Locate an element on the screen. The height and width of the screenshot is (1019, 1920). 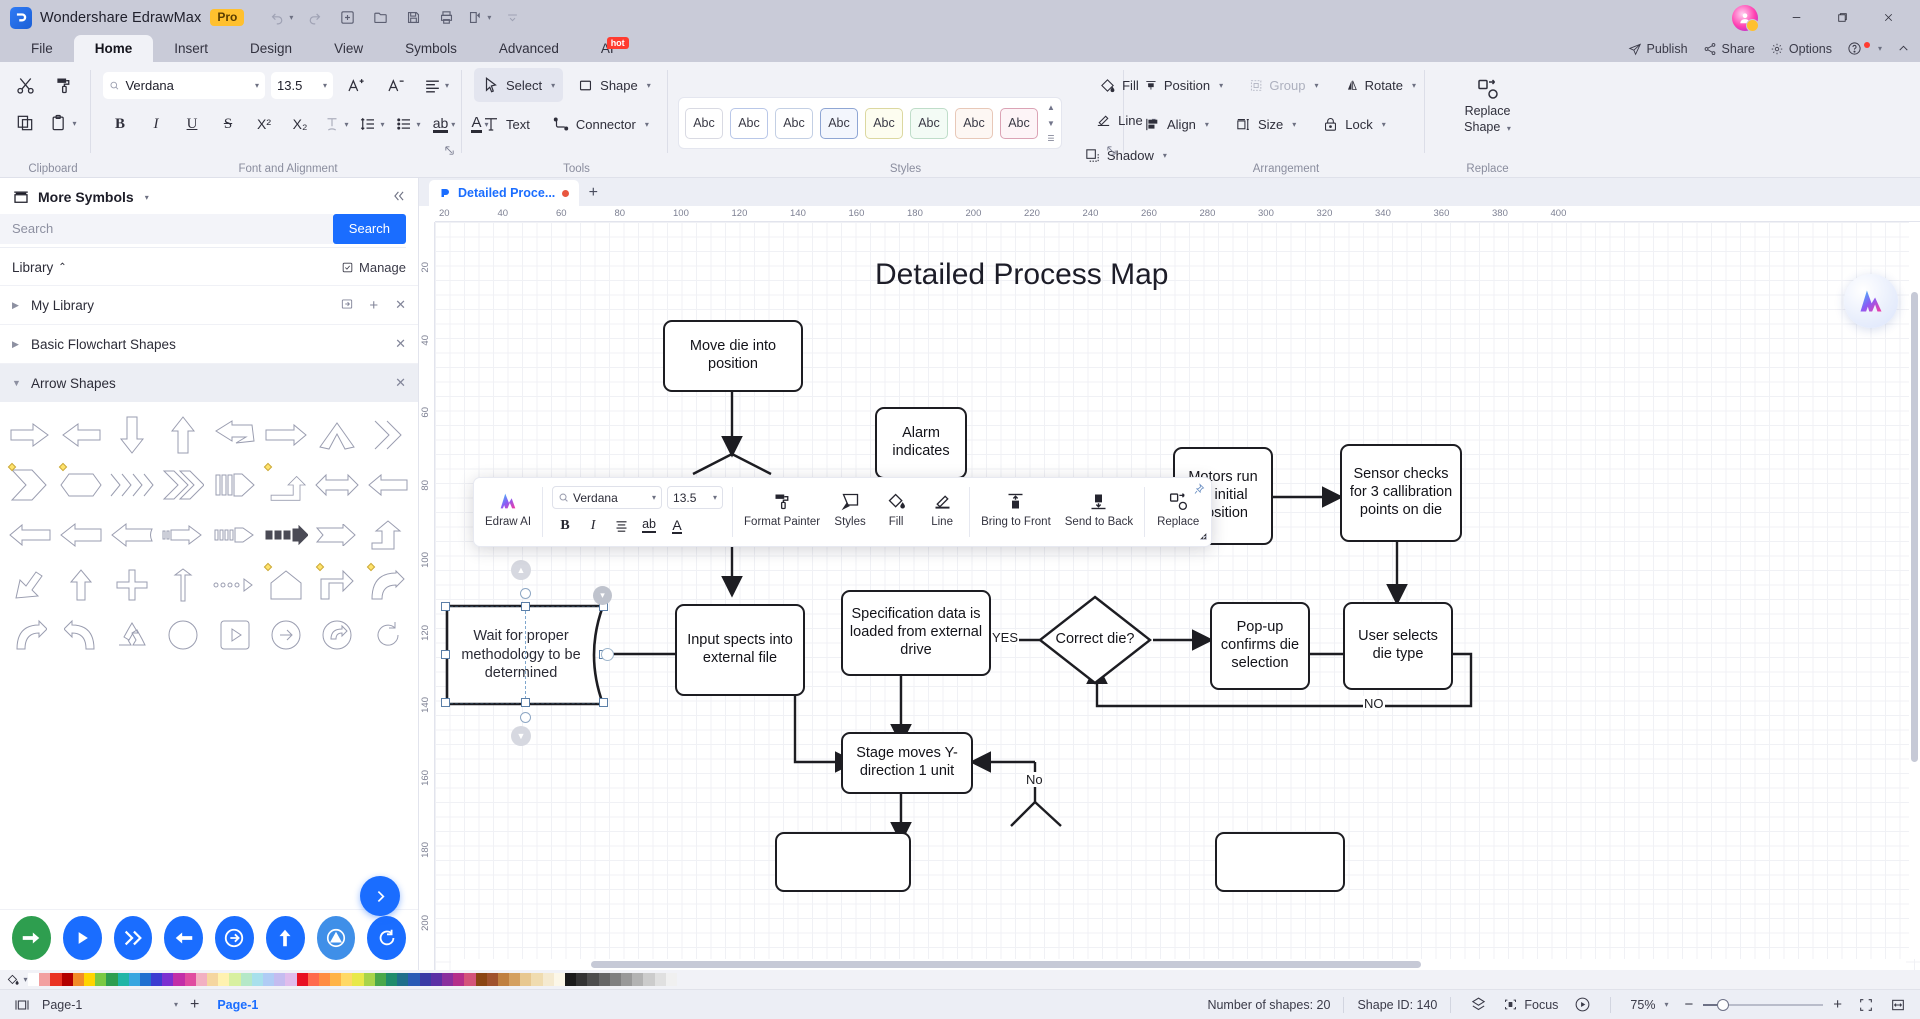
new-icon is located at coordinates (347, 18).